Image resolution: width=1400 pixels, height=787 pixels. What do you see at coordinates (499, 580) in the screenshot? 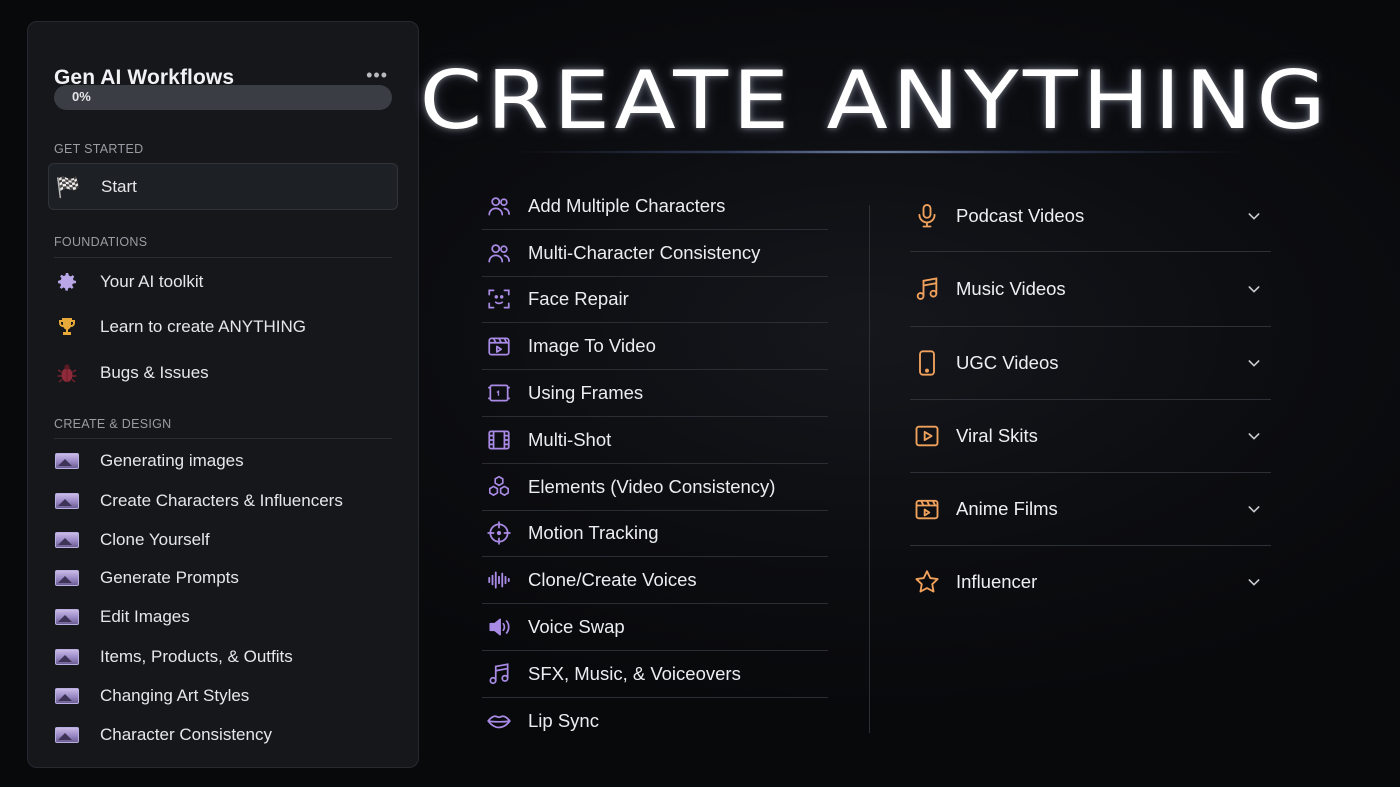
I see `waveform-icon` at bounding box center [499, 580].